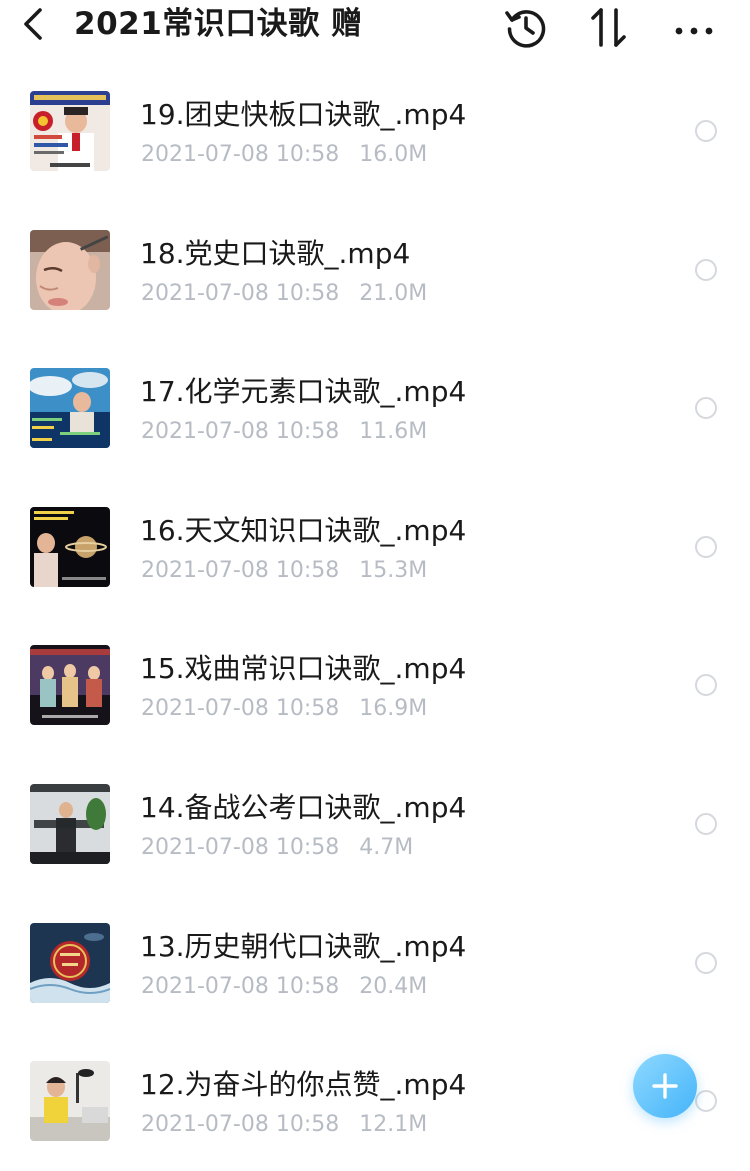 The image size is (750, 1171). I want to click on file-name: 19.团史快板口诀歌_.mp4, so click(303, 114).